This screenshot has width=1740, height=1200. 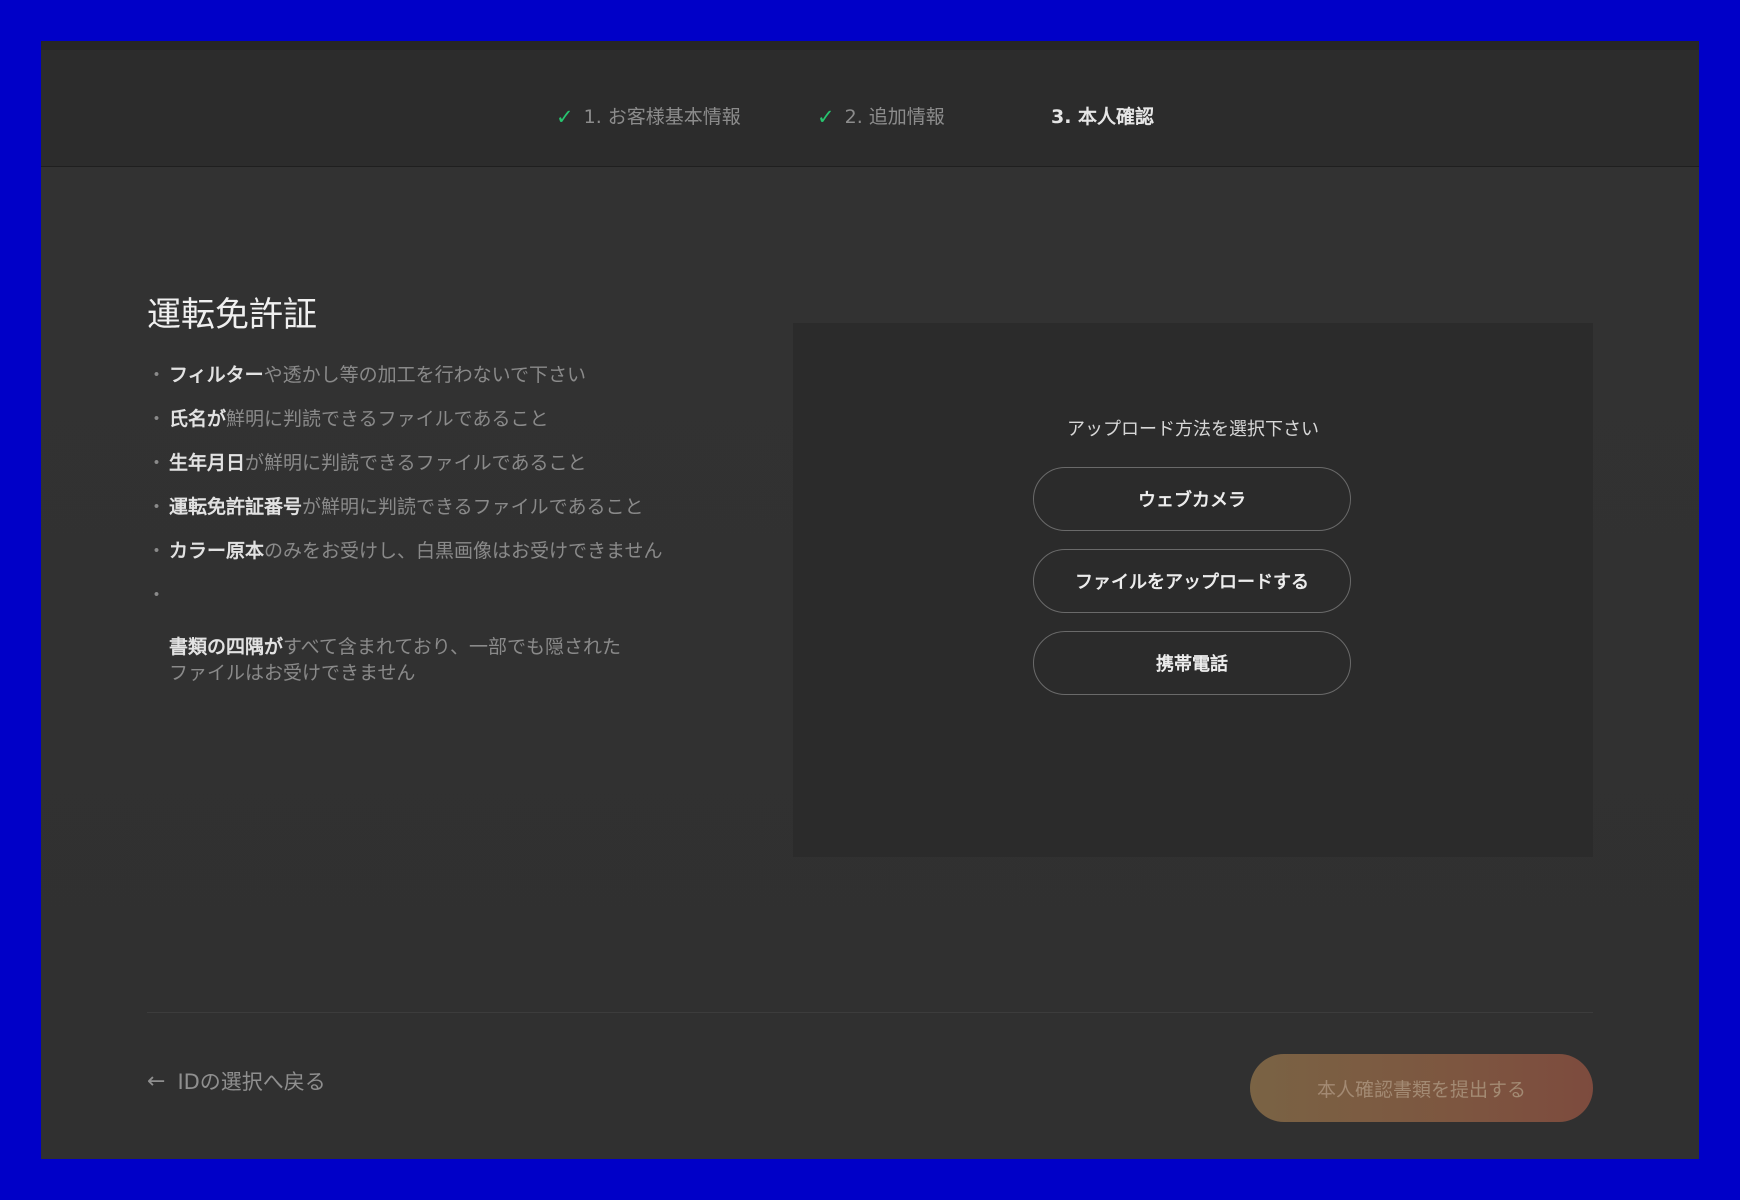 What do you see at coordinates (156, 1081) in the screenshot?
I see `arrow-left-icon: ←` at bounding box center [156, 1081].